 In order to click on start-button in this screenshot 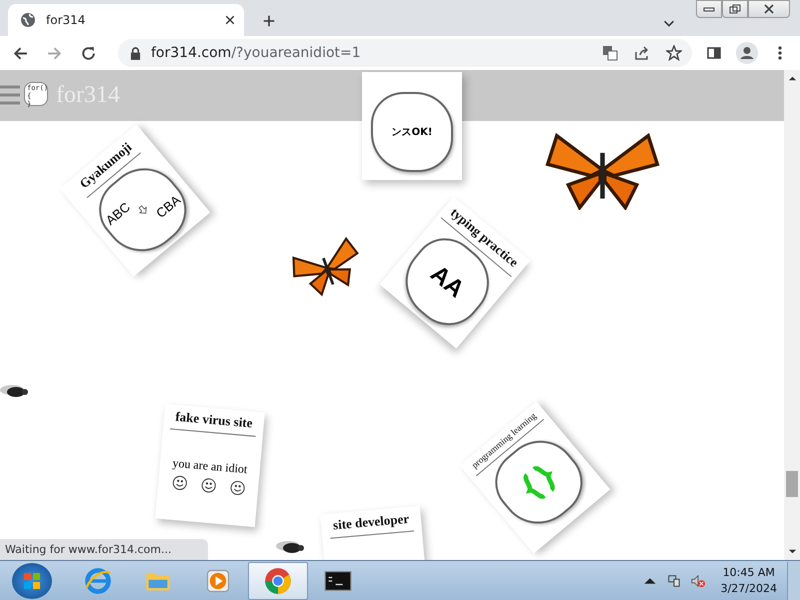, I will do `click(32, 580)`.